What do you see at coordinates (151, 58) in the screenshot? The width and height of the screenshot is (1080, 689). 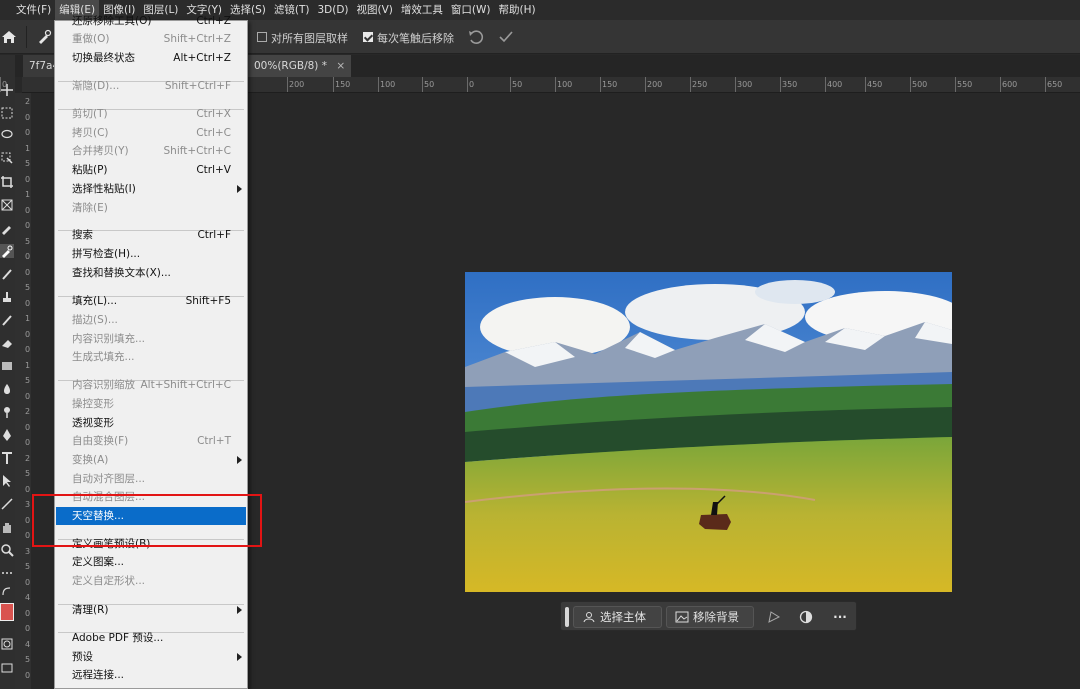 I see `edit-menu-item: 切换最终状态 Alt+Ctrl+Z` at bounding box center [151, 58].